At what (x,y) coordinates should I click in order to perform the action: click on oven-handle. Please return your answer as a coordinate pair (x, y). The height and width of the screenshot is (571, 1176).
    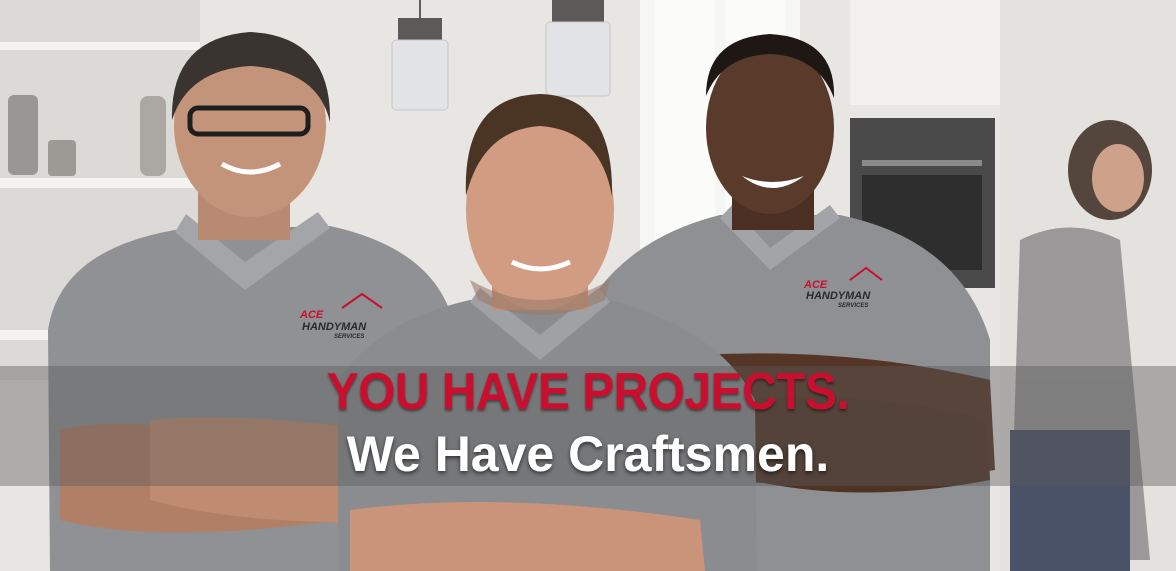
    Looking at the image, I should click on (922, 163).